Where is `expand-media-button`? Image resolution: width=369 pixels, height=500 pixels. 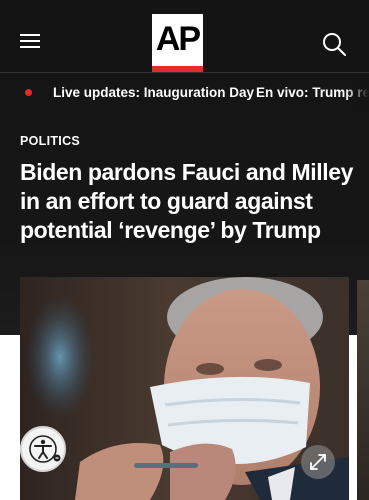 expand-media-button is located at coordinates (318, 462).